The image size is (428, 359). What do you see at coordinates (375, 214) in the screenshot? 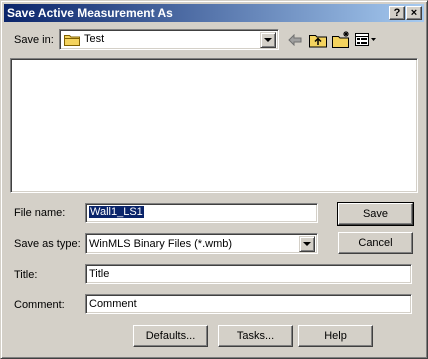
I see `save-button: Save` at bounding box center [375, 214].